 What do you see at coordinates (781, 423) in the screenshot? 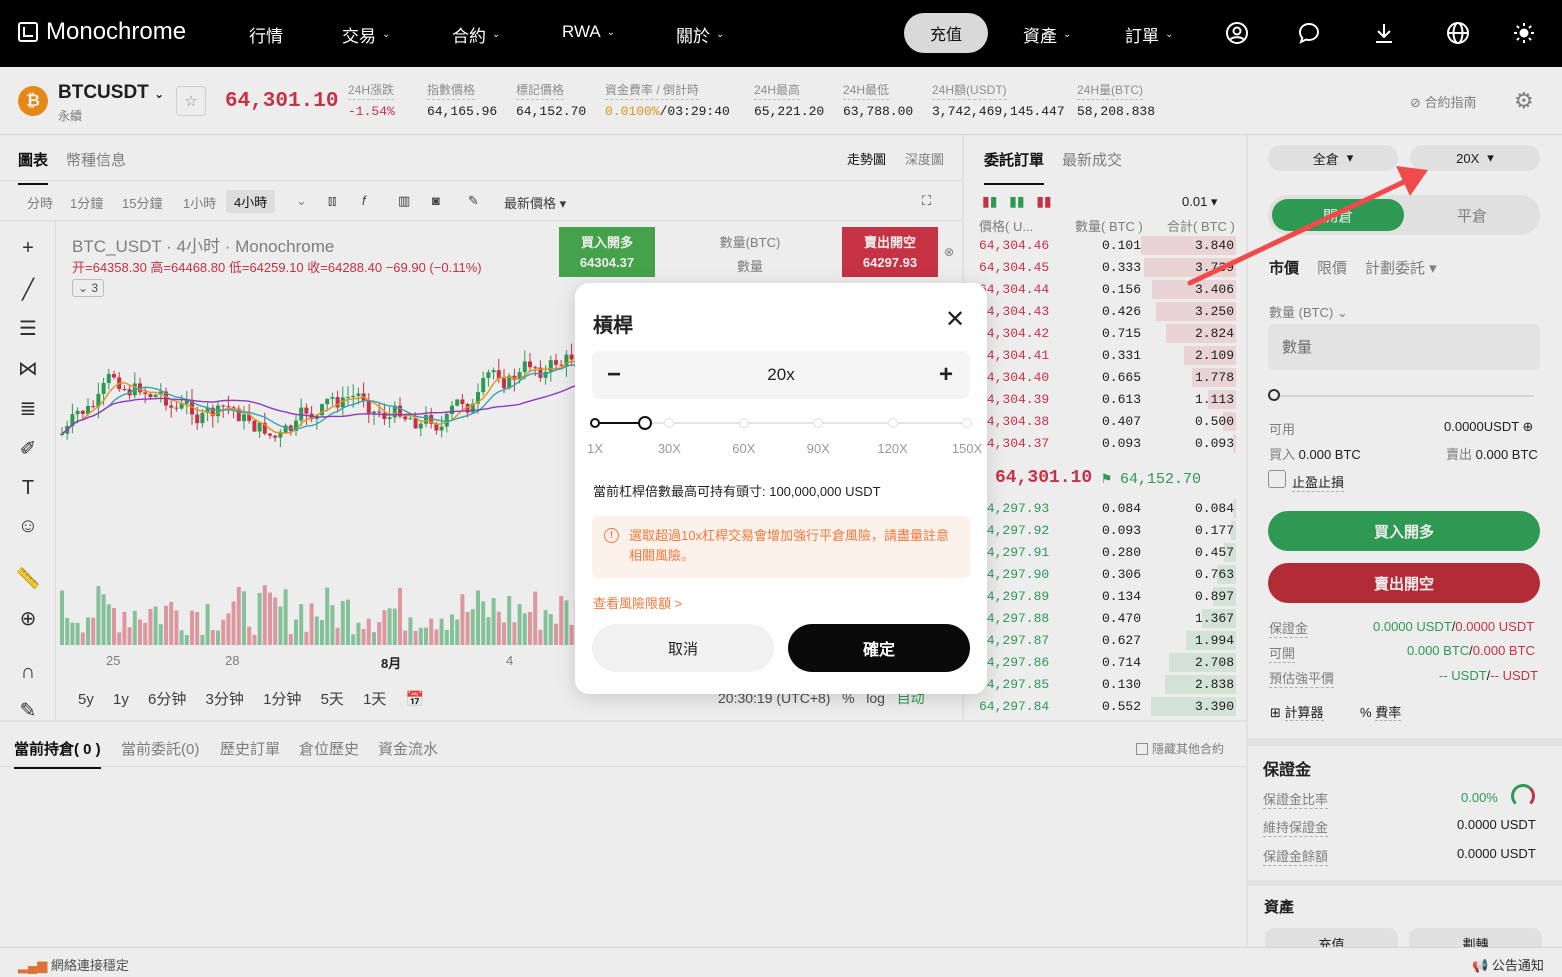
I see `leverage-slider` at bounding box center [781, 423].